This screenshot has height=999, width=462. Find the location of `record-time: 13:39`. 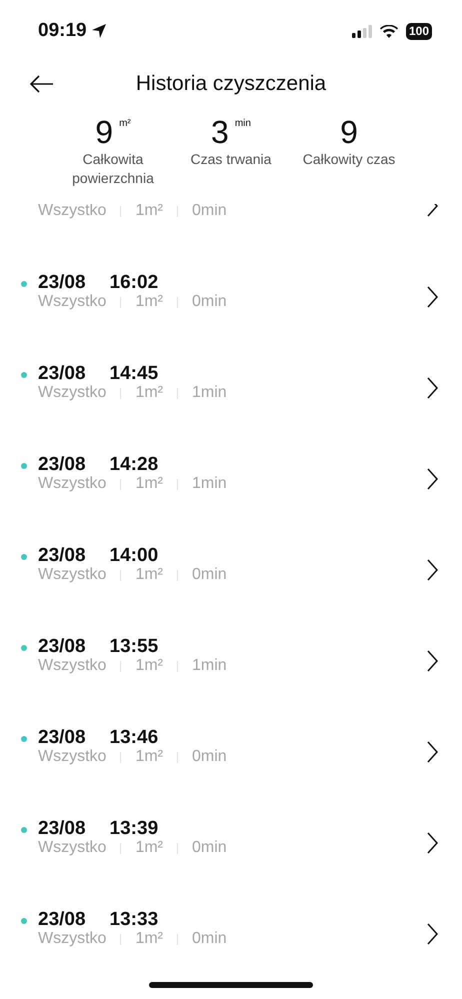

record-time: 13:39 is located at coordinates (134, 829).